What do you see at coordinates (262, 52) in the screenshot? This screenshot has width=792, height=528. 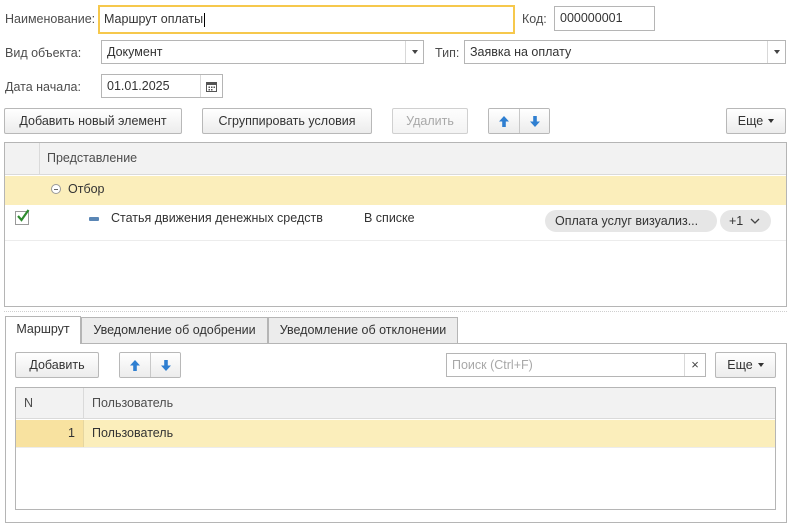 I see `object-type-select: Документ` at bounding box center [262, 52].